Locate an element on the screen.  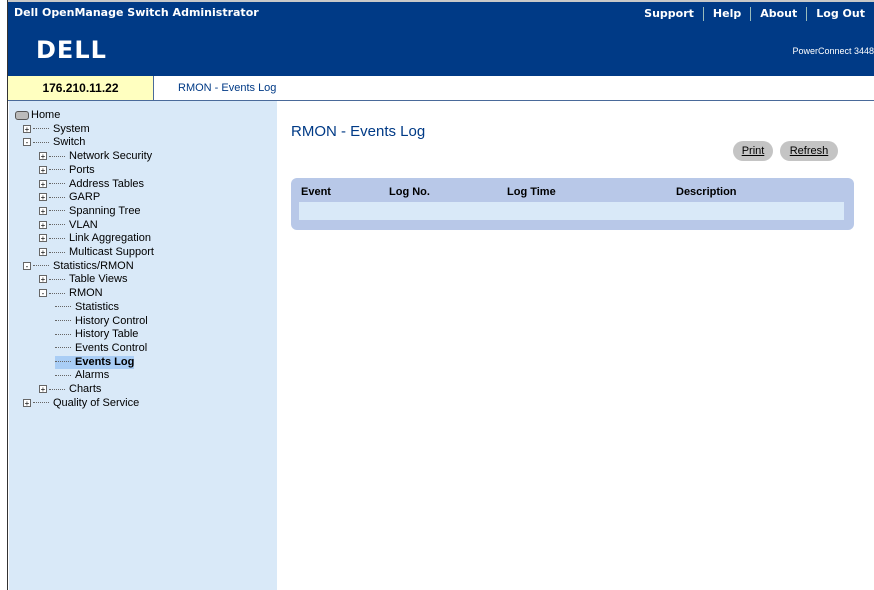
tree-item-statistics-rmon: - Statistics/RMON is located at coordinates (78, 266).